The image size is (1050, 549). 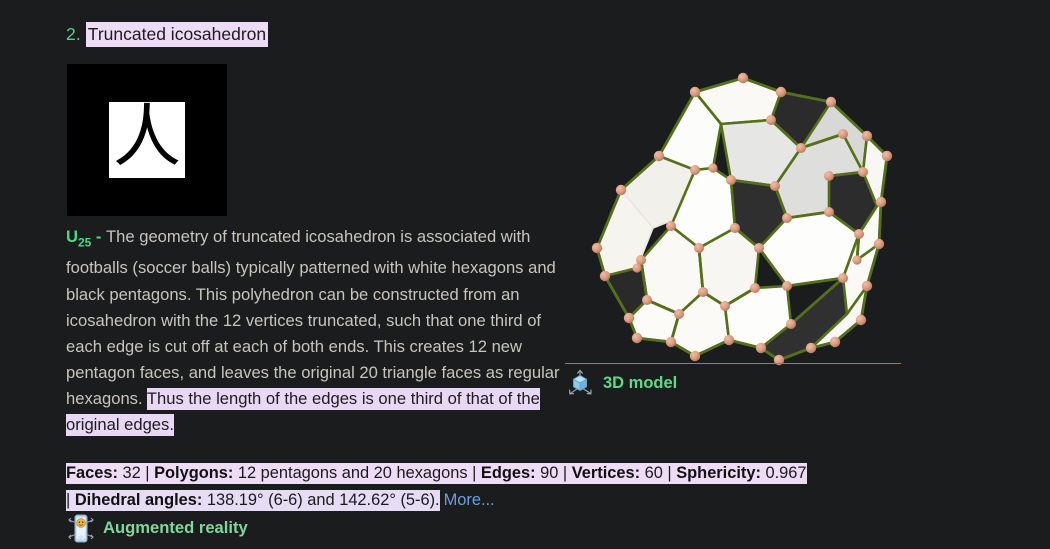 I want to click on dihedral-angles-value: 138.19° (6-6) and 142.62° (5-6)., so click(x=321, y=500).